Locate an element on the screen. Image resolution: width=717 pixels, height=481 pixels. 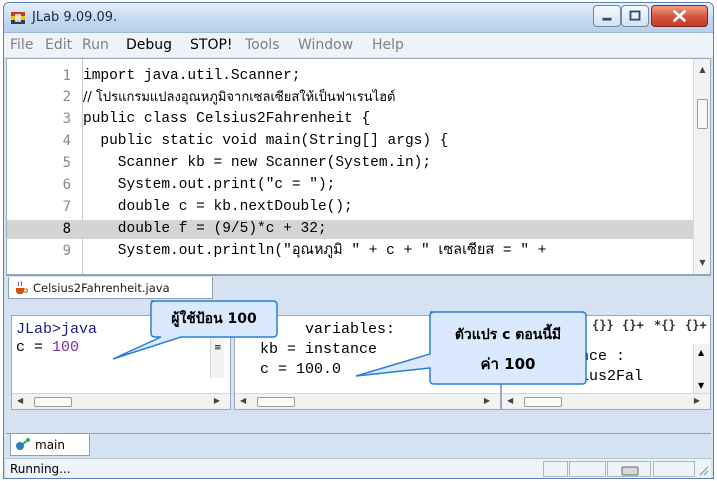
code-text: public static void main(String[] args) { is located at coordinates (266, 141).